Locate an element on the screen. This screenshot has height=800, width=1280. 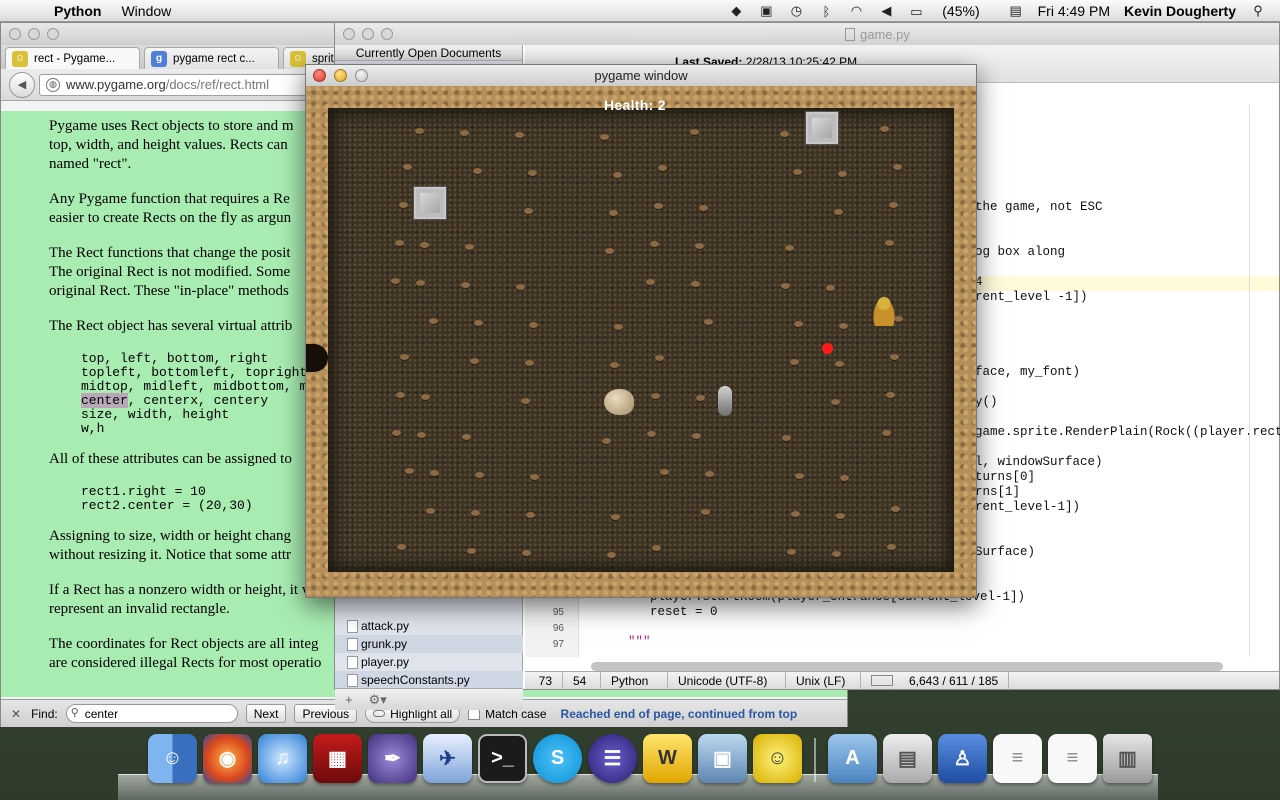
keyboard-viewer-icon: ▤ is located at coordinates (1016, 11).